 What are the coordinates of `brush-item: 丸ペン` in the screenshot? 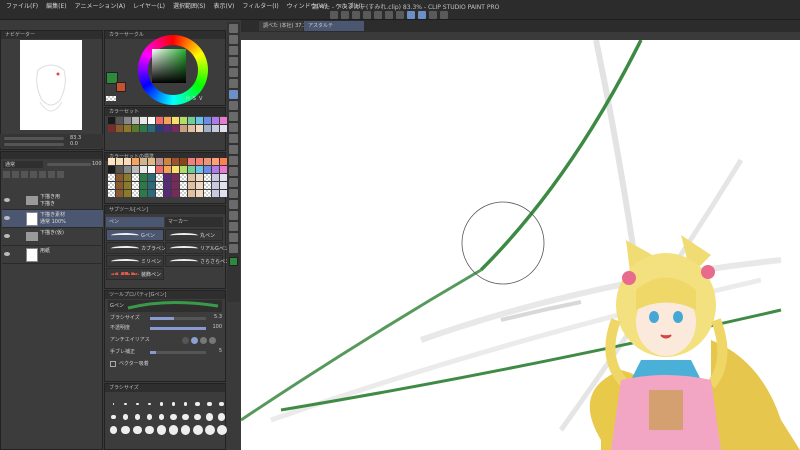 It's located at (194, 235).